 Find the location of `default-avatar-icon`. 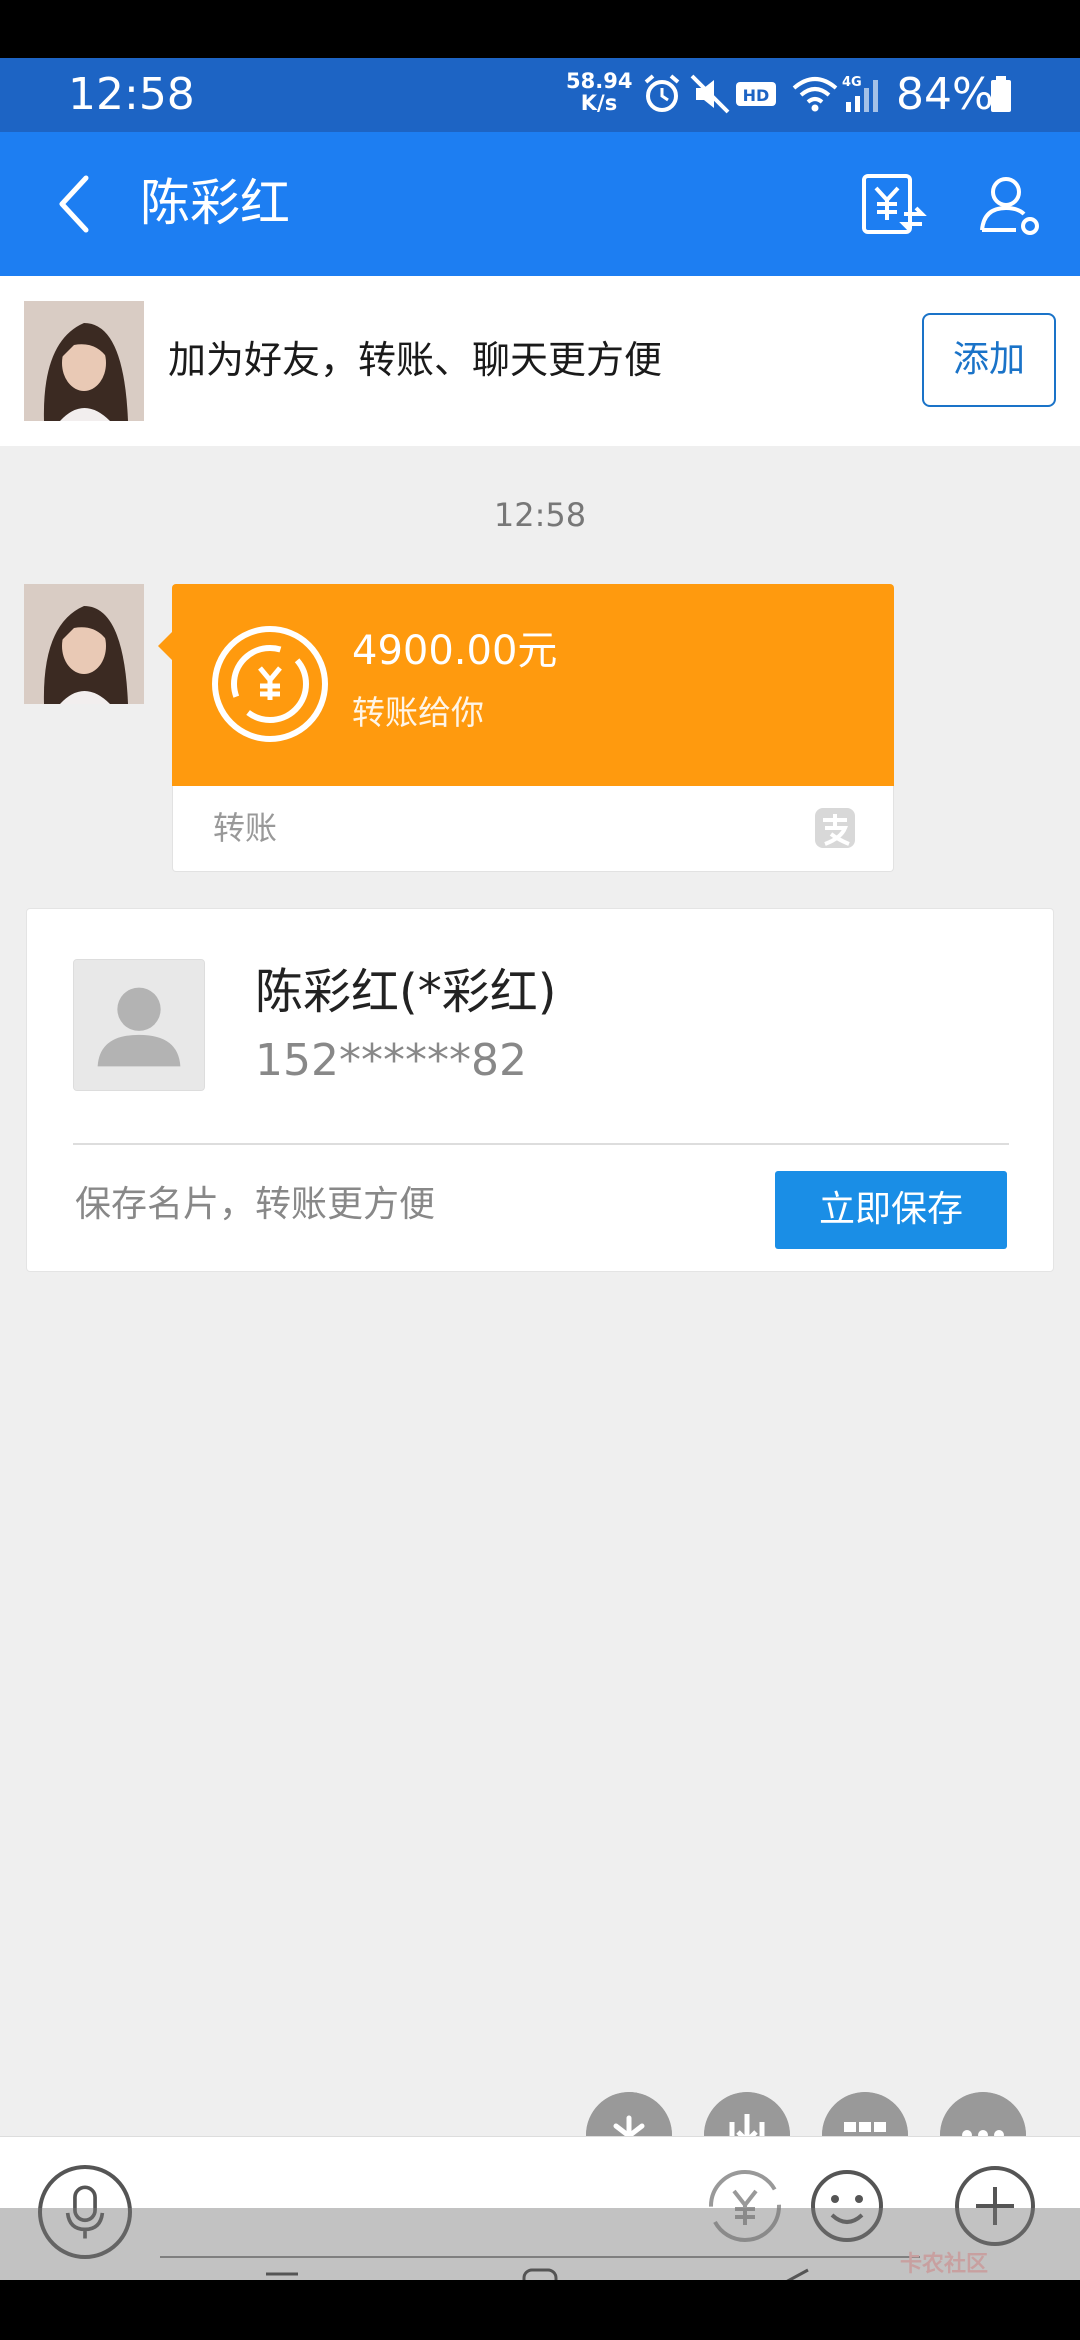

default-avatar-icon is located at coordinates (139, 1025).